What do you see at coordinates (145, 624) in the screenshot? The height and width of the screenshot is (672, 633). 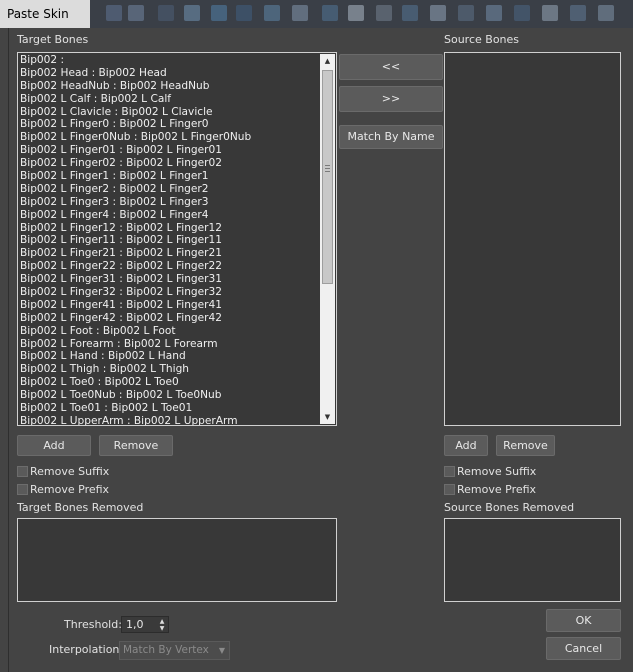 I see `threshold-spinner: 1,0 ▲ ▼` at bounding box center [145, 624].